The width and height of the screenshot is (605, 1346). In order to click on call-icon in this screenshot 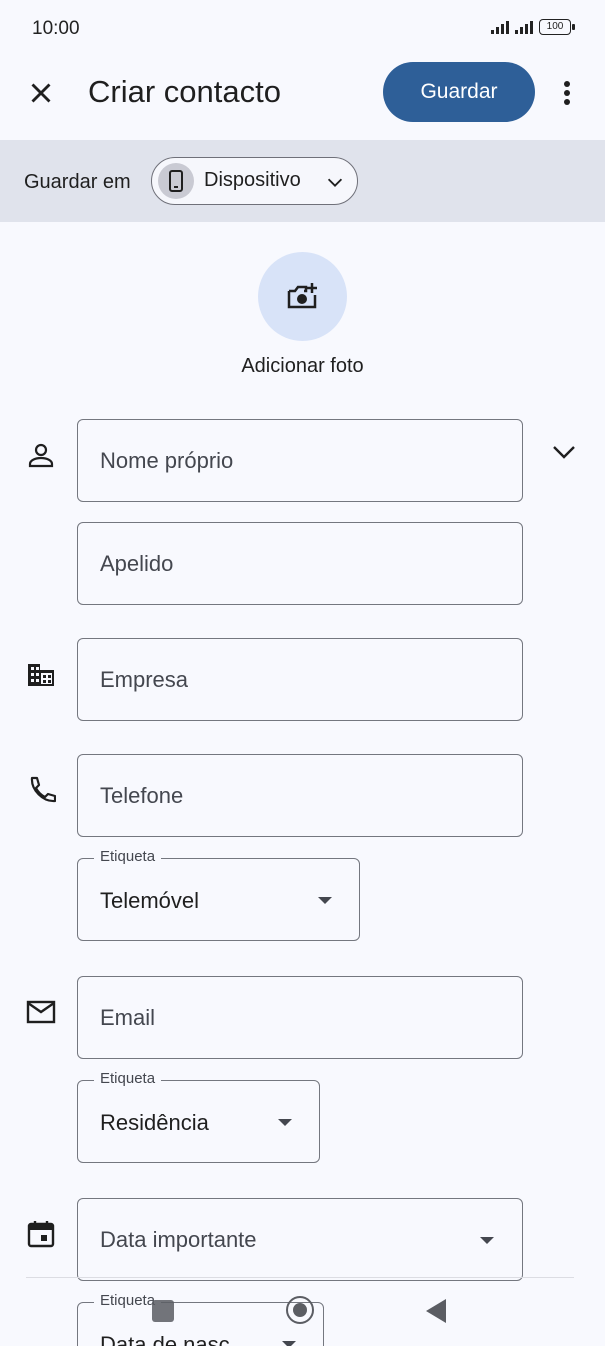, I will do `click(43, 789)`.